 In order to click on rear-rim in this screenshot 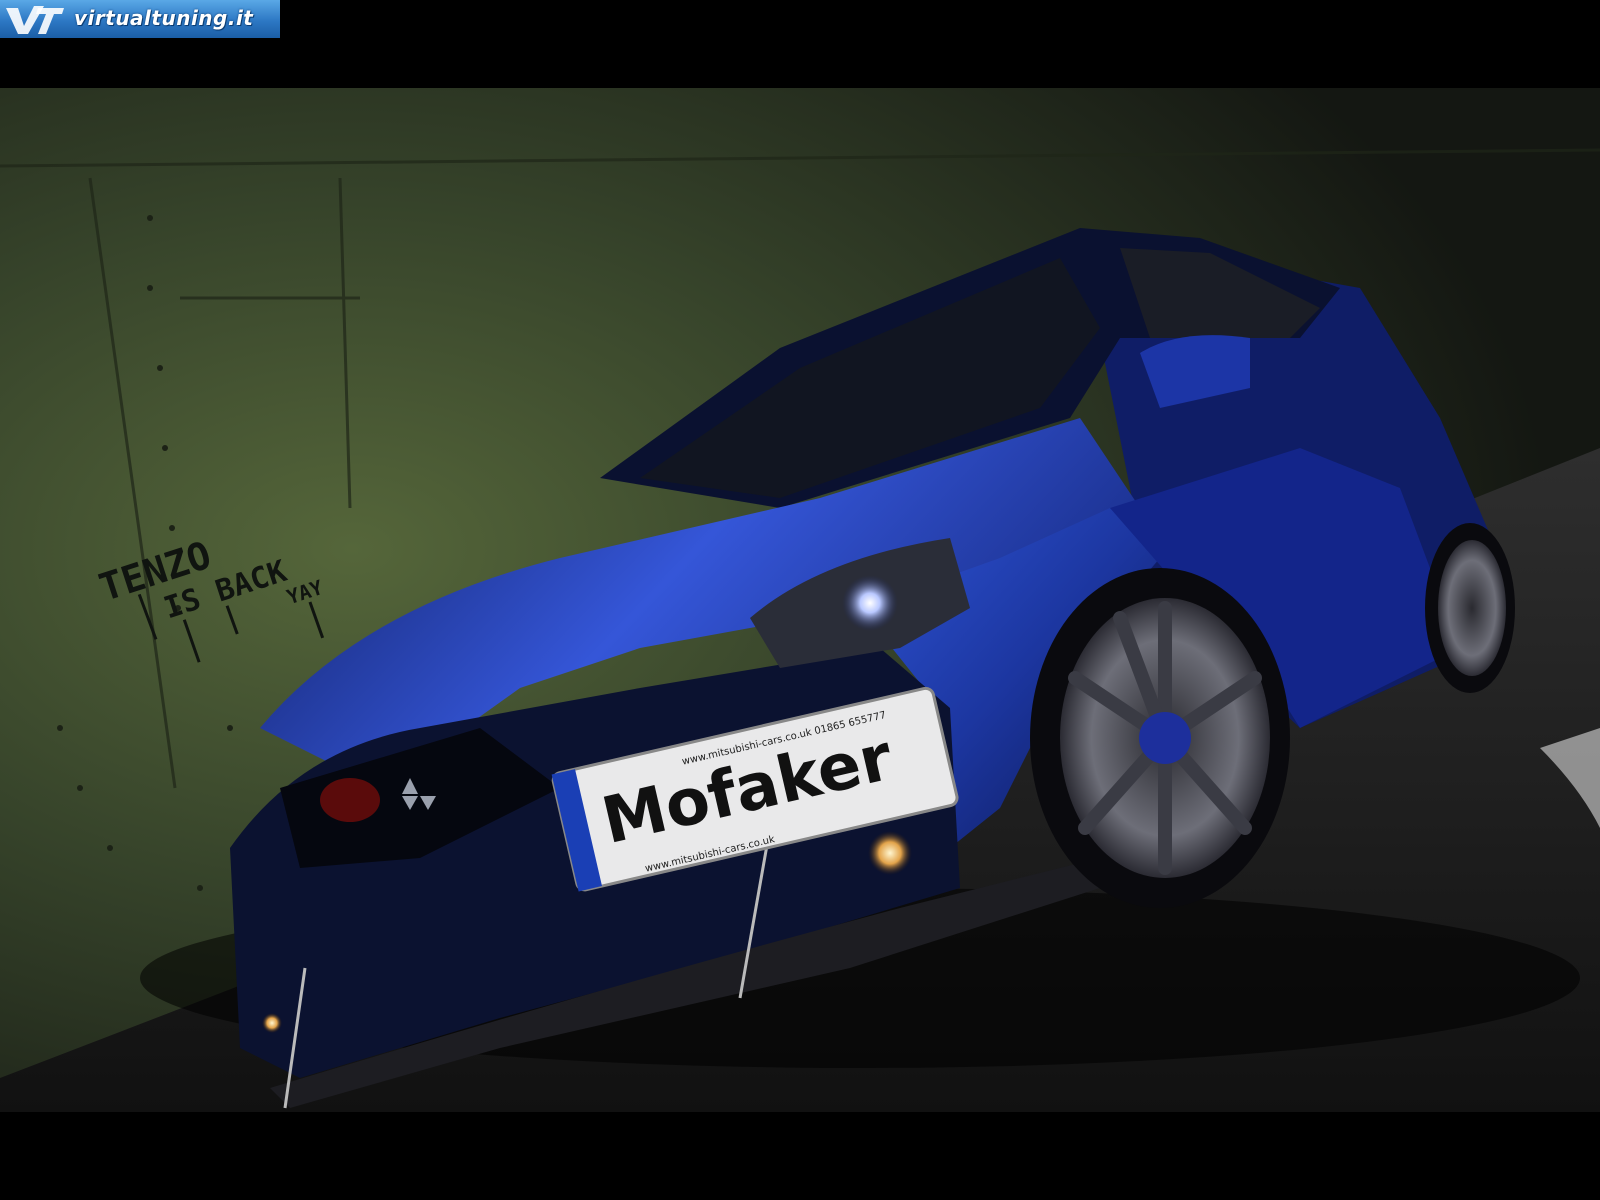, I will do `click(1472, 608)`.